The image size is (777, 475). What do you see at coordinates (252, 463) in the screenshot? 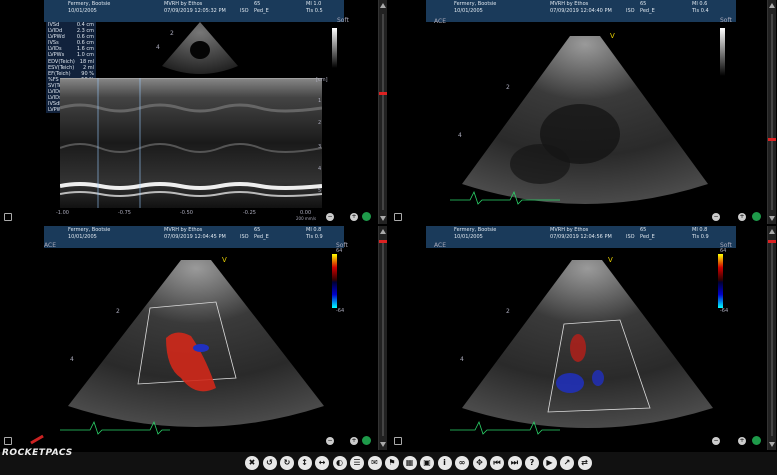
I see `fit-icon: ✖` at bounding box center [252, 463].